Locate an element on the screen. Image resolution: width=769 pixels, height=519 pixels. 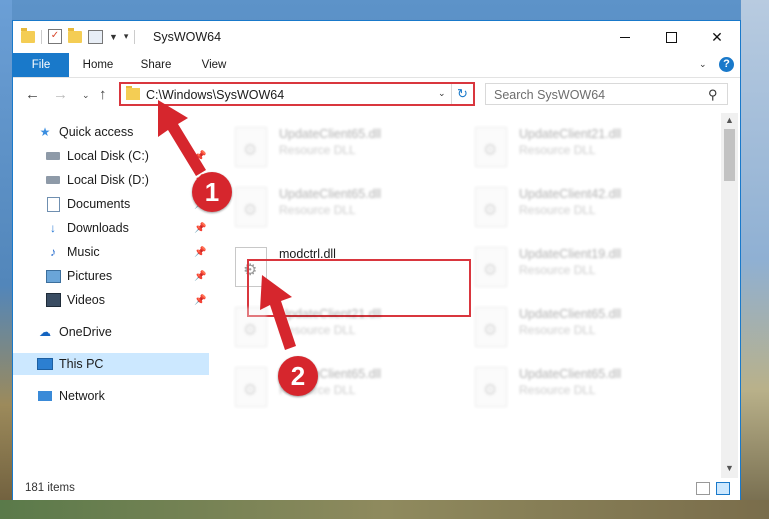
up-arrow-icon: ↑ is located at coordinates (103, 94).